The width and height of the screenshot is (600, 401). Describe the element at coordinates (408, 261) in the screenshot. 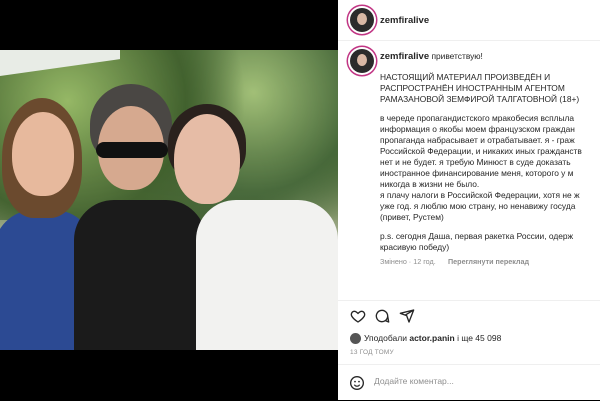

I see `edited-label: Змінено · 12 год.` at that location.